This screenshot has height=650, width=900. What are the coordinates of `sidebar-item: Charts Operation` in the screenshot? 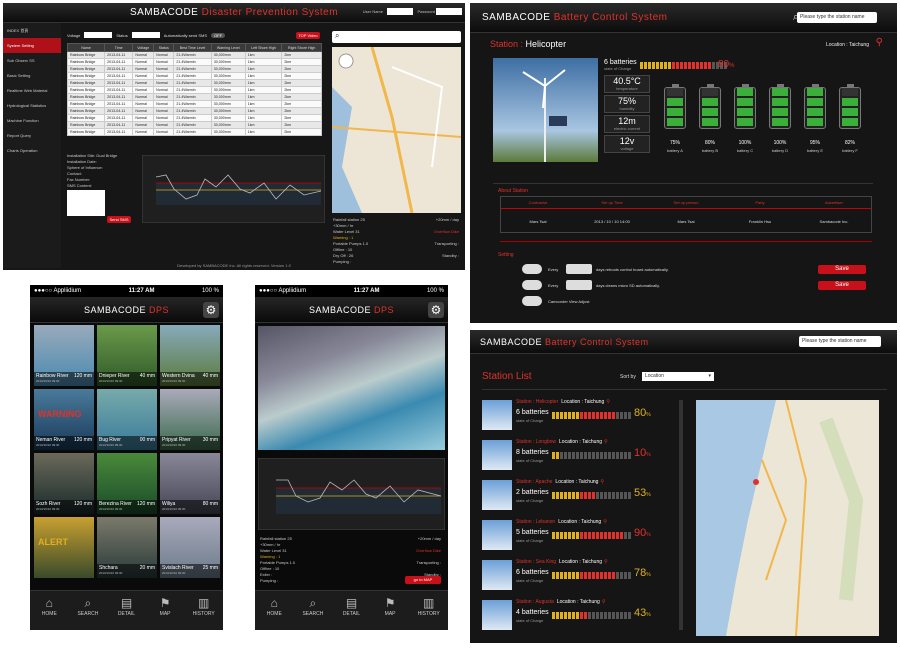 It's located at (32, 150).